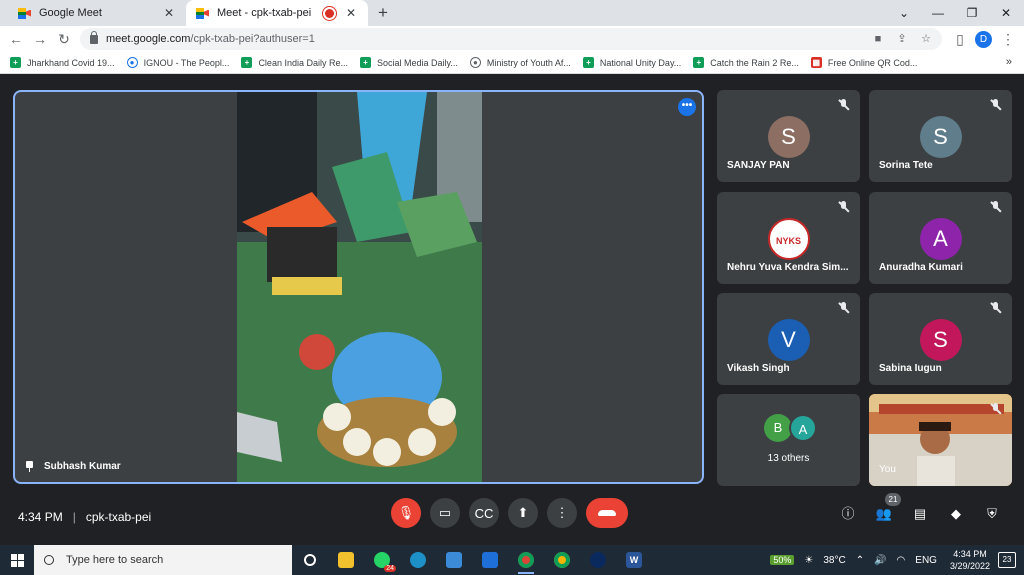 The width and height of the screenshot is (1024, 575). Describe the element at coordinates (418, 560) in the screenshot. I see `edge-icon` at that location.